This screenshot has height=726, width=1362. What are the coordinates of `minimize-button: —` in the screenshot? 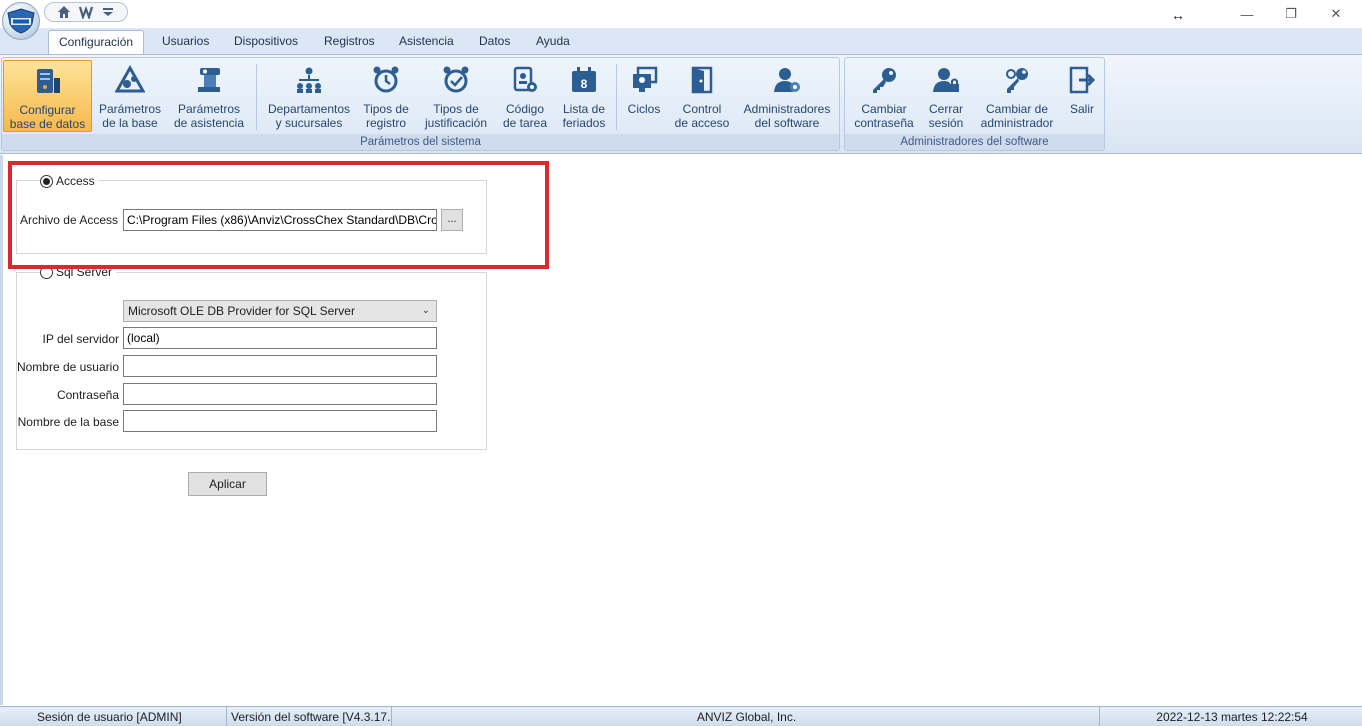 It's located at (1247, 14).